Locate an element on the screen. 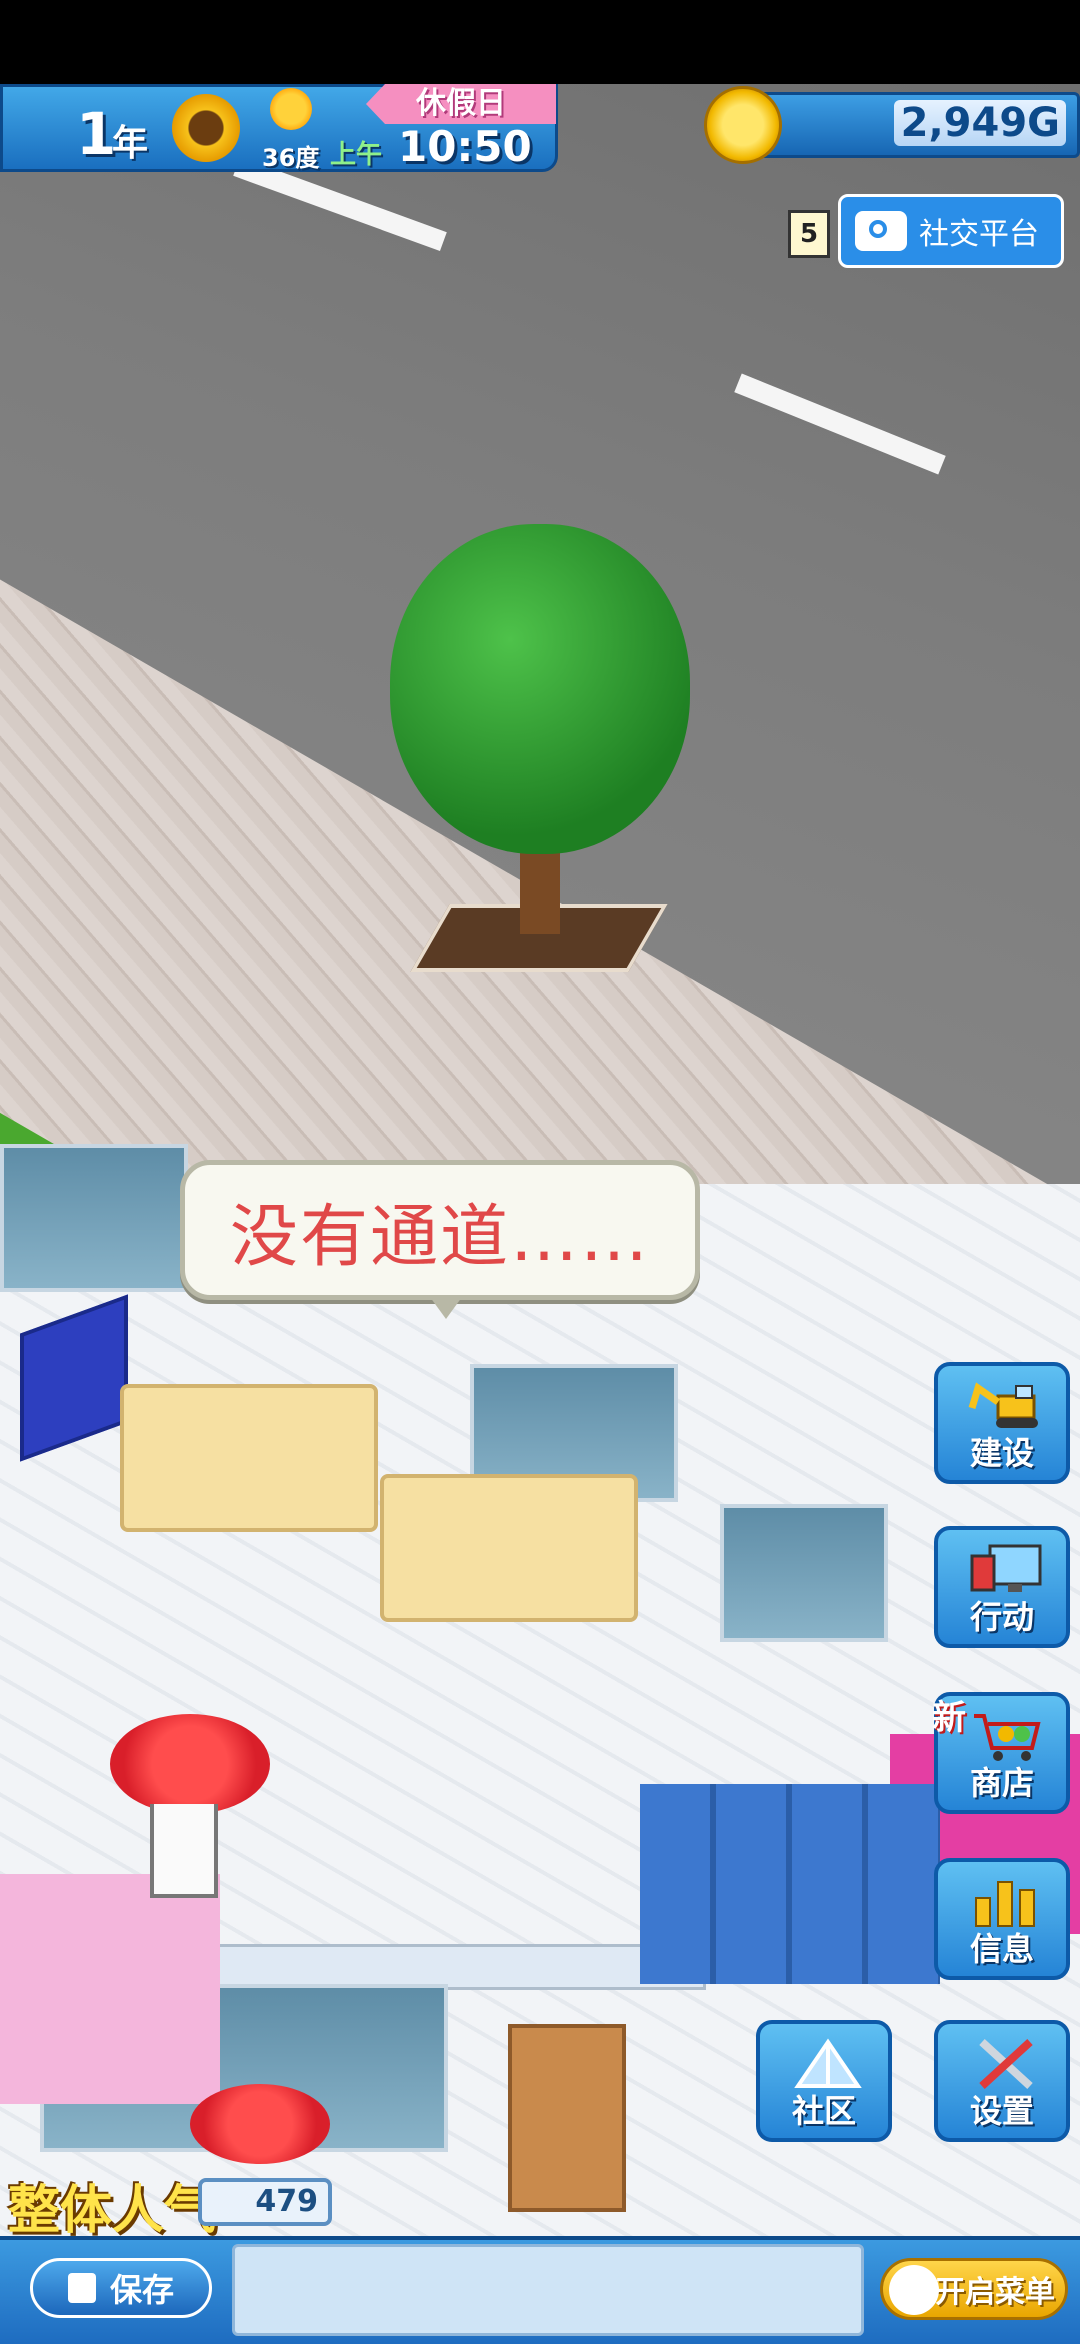 The image size is (1080, 2344). holiday-tag: 休假日 is located at coordinates (461, 104).